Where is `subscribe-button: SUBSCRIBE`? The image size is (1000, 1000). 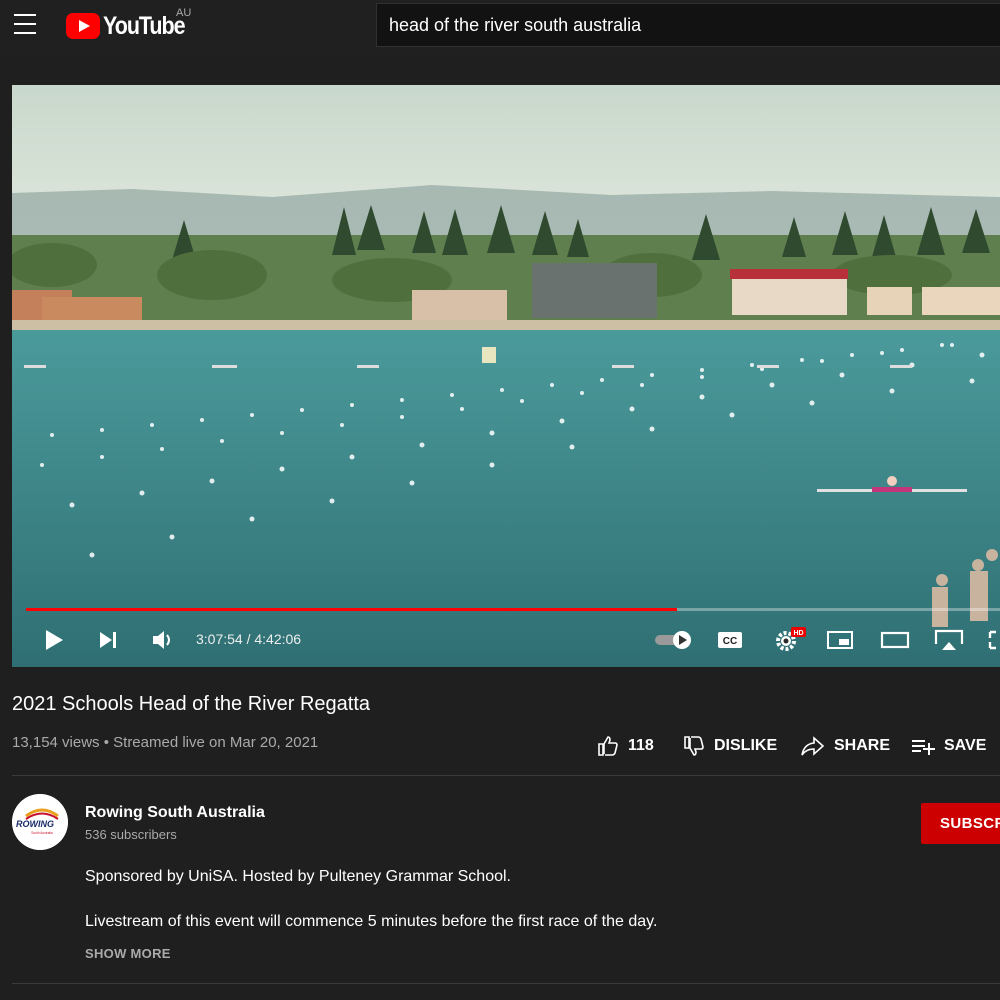
subscribe-button: SUBSCRIBE is located at coordinates (960, 823).